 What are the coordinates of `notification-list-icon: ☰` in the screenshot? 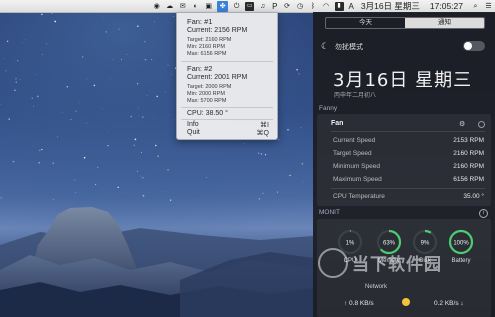 It's located at (488, 6).